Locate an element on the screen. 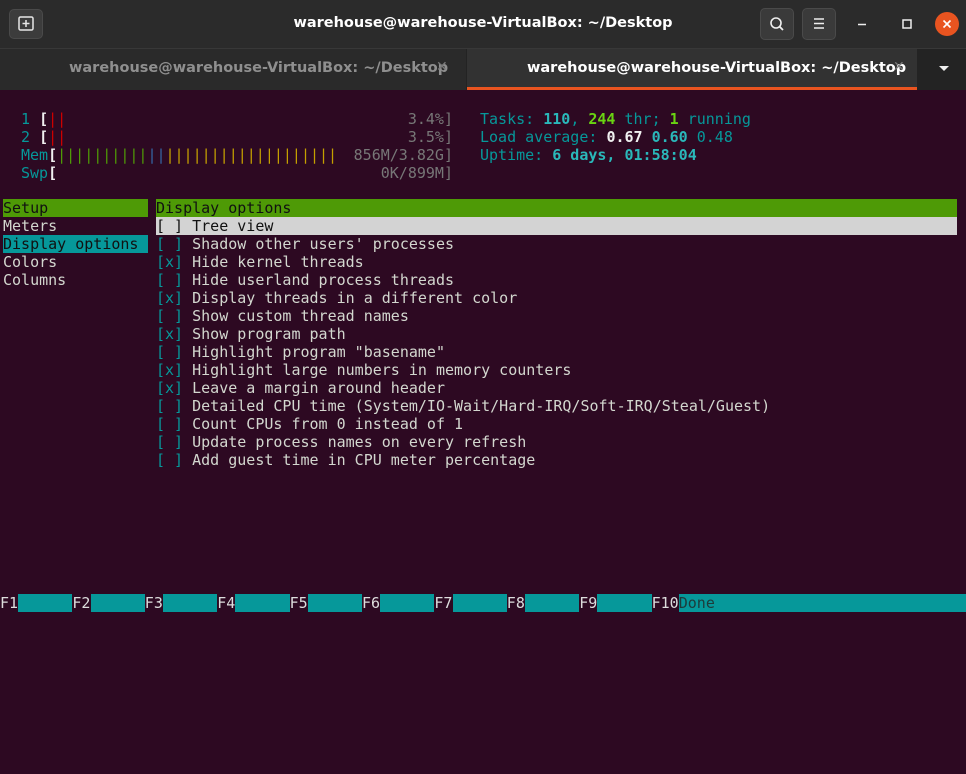 The width and height of the screenshot is (966, 774). option-row: [ ] Highlight program "basename" is located at coordinates (300, 352).